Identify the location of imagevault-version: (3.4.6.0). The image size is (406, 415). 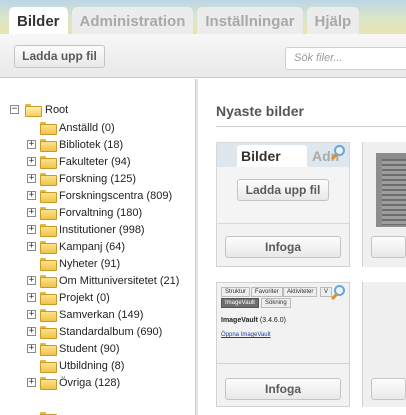
(272, 320).